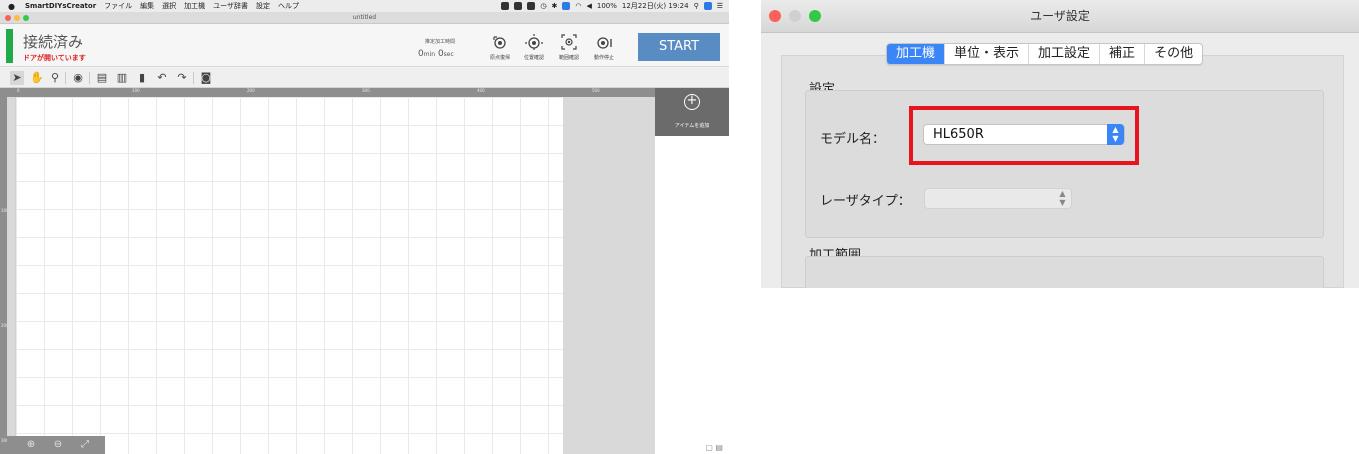  I want to click on estimated-time-value: 0min 0sec, so click(436, 54).